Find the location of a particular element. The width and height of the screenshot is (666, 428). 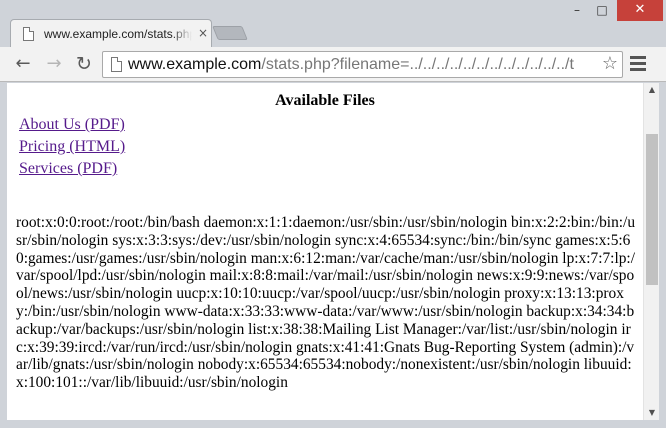

file-link-pricing: Pricing (HTML) is located at coordinates (72, 147).